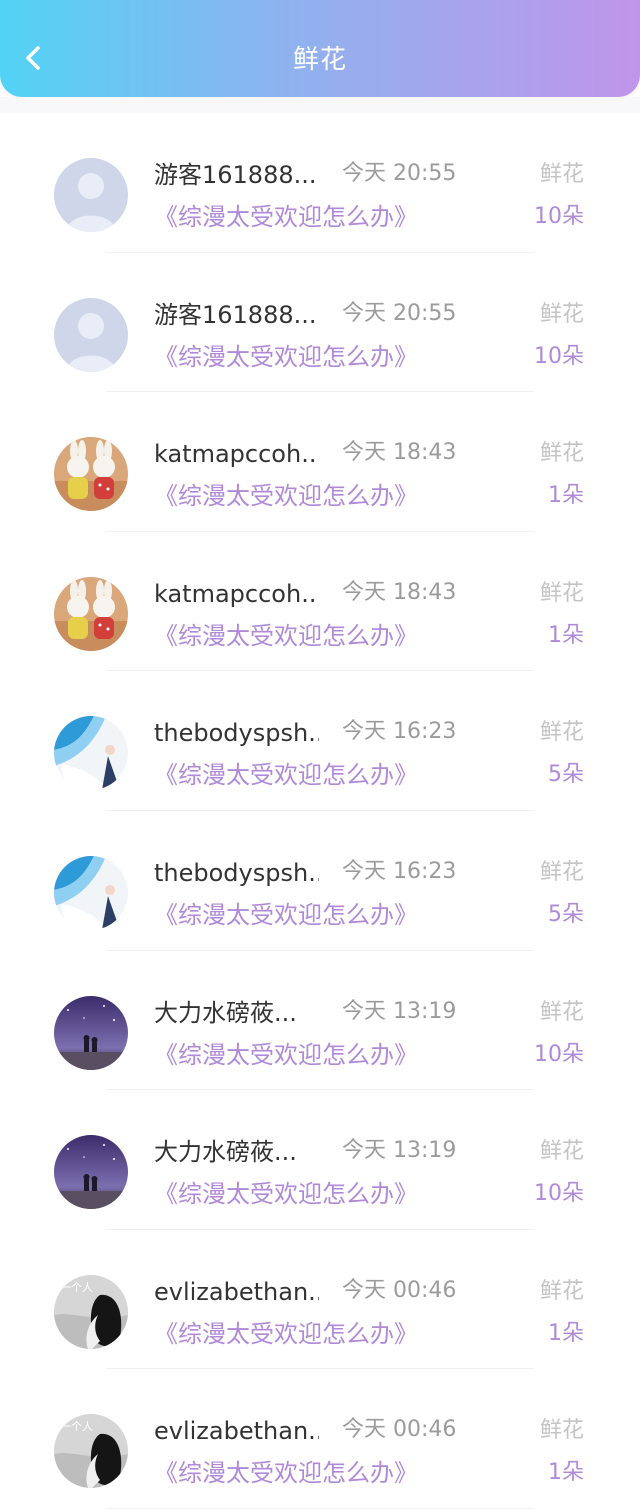 The image size is (640, 1509). I want to click on header-gap, so click(320, 105).